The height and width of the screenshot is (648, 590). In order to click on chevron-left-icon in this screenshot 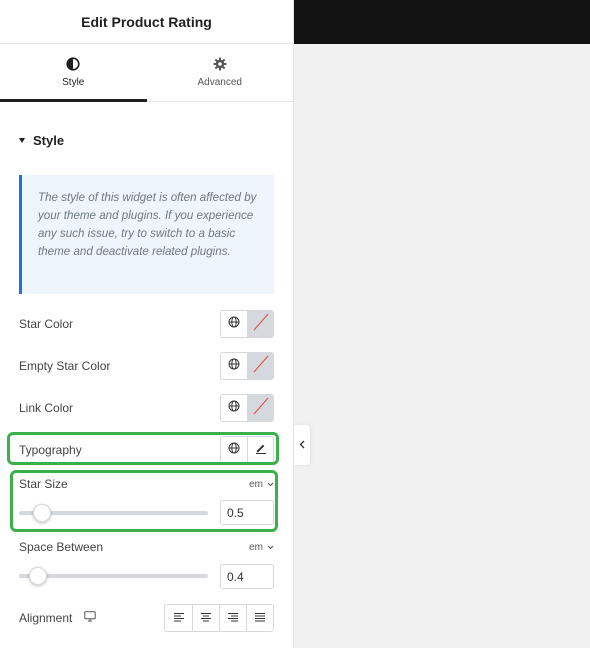, I will do `click(302, 445)`.